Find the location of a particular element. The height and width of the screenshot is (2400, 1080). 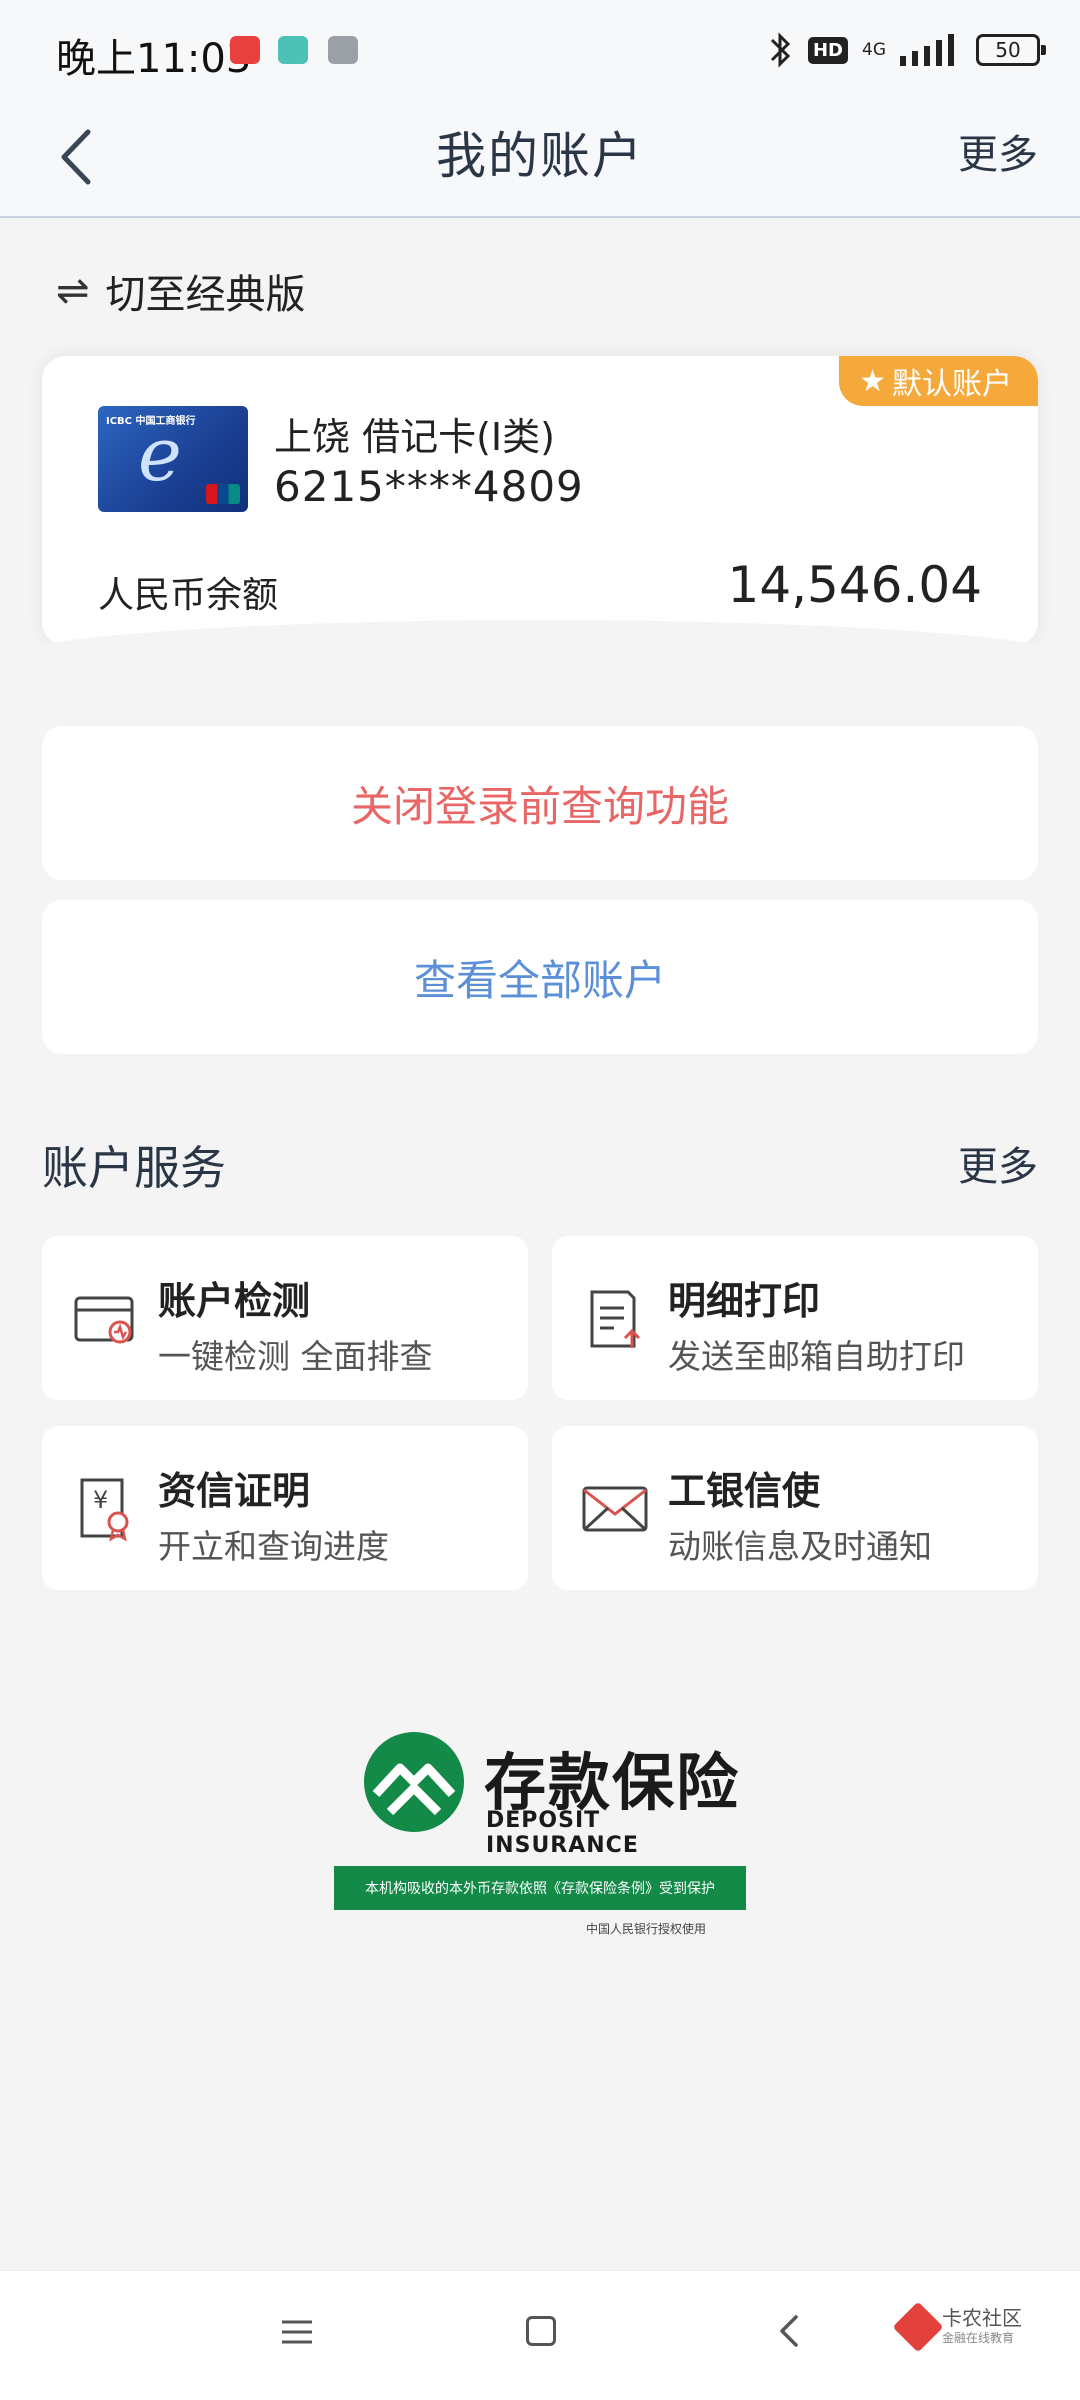

battery-icon: 50 is located at coordinates (1011, 50).